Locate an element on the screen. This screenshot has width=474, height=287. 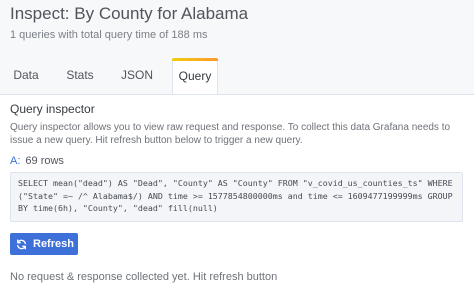
header-divider is located at coordinates (237, 94).